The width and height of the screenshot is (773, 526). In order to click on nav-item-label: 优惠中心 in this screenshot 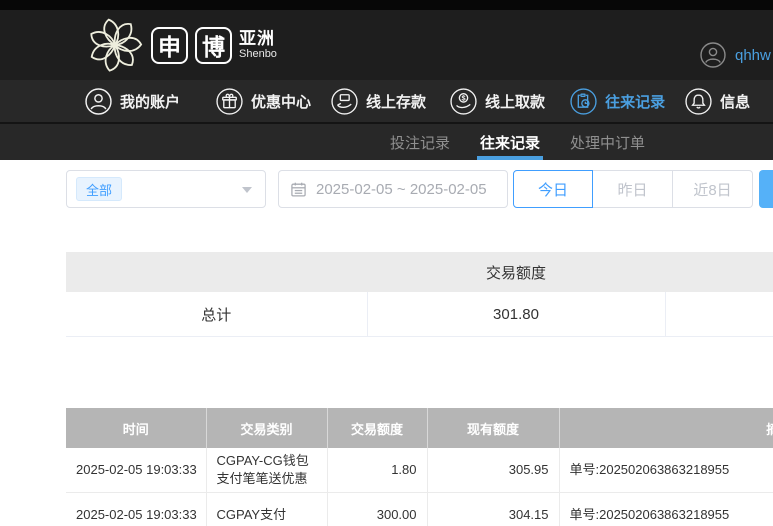, I will do `click(281, 102)`.